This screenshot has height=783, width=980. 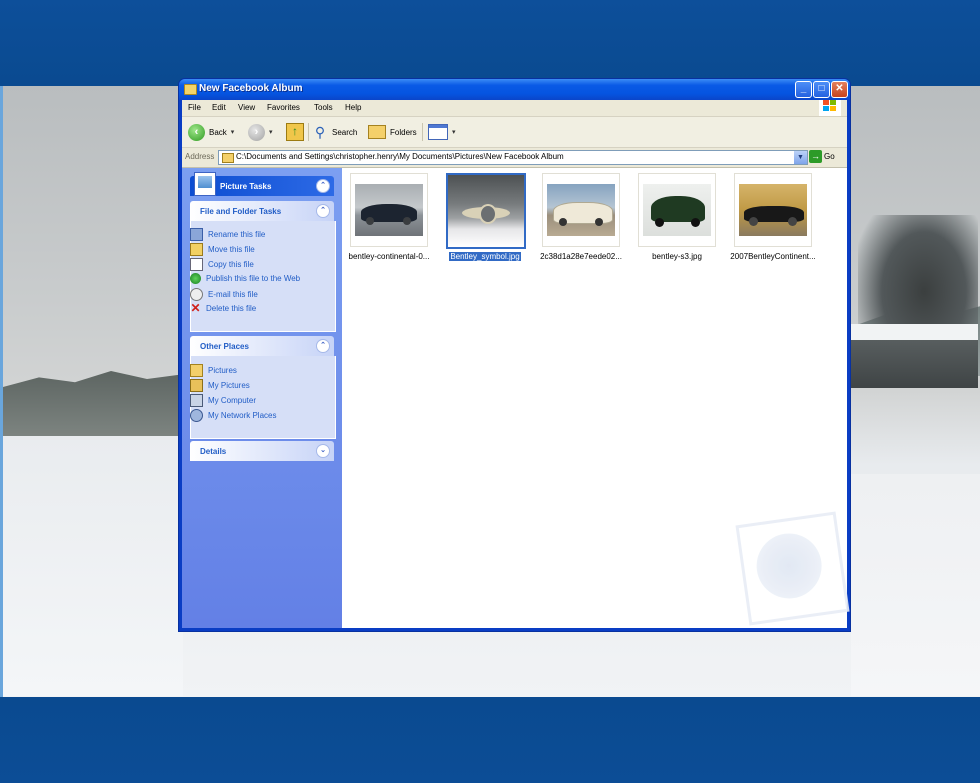 What do you see at coordinates (196, 234) in the screenshot?
I see `rename-icon` at bounding box center [196, 234].